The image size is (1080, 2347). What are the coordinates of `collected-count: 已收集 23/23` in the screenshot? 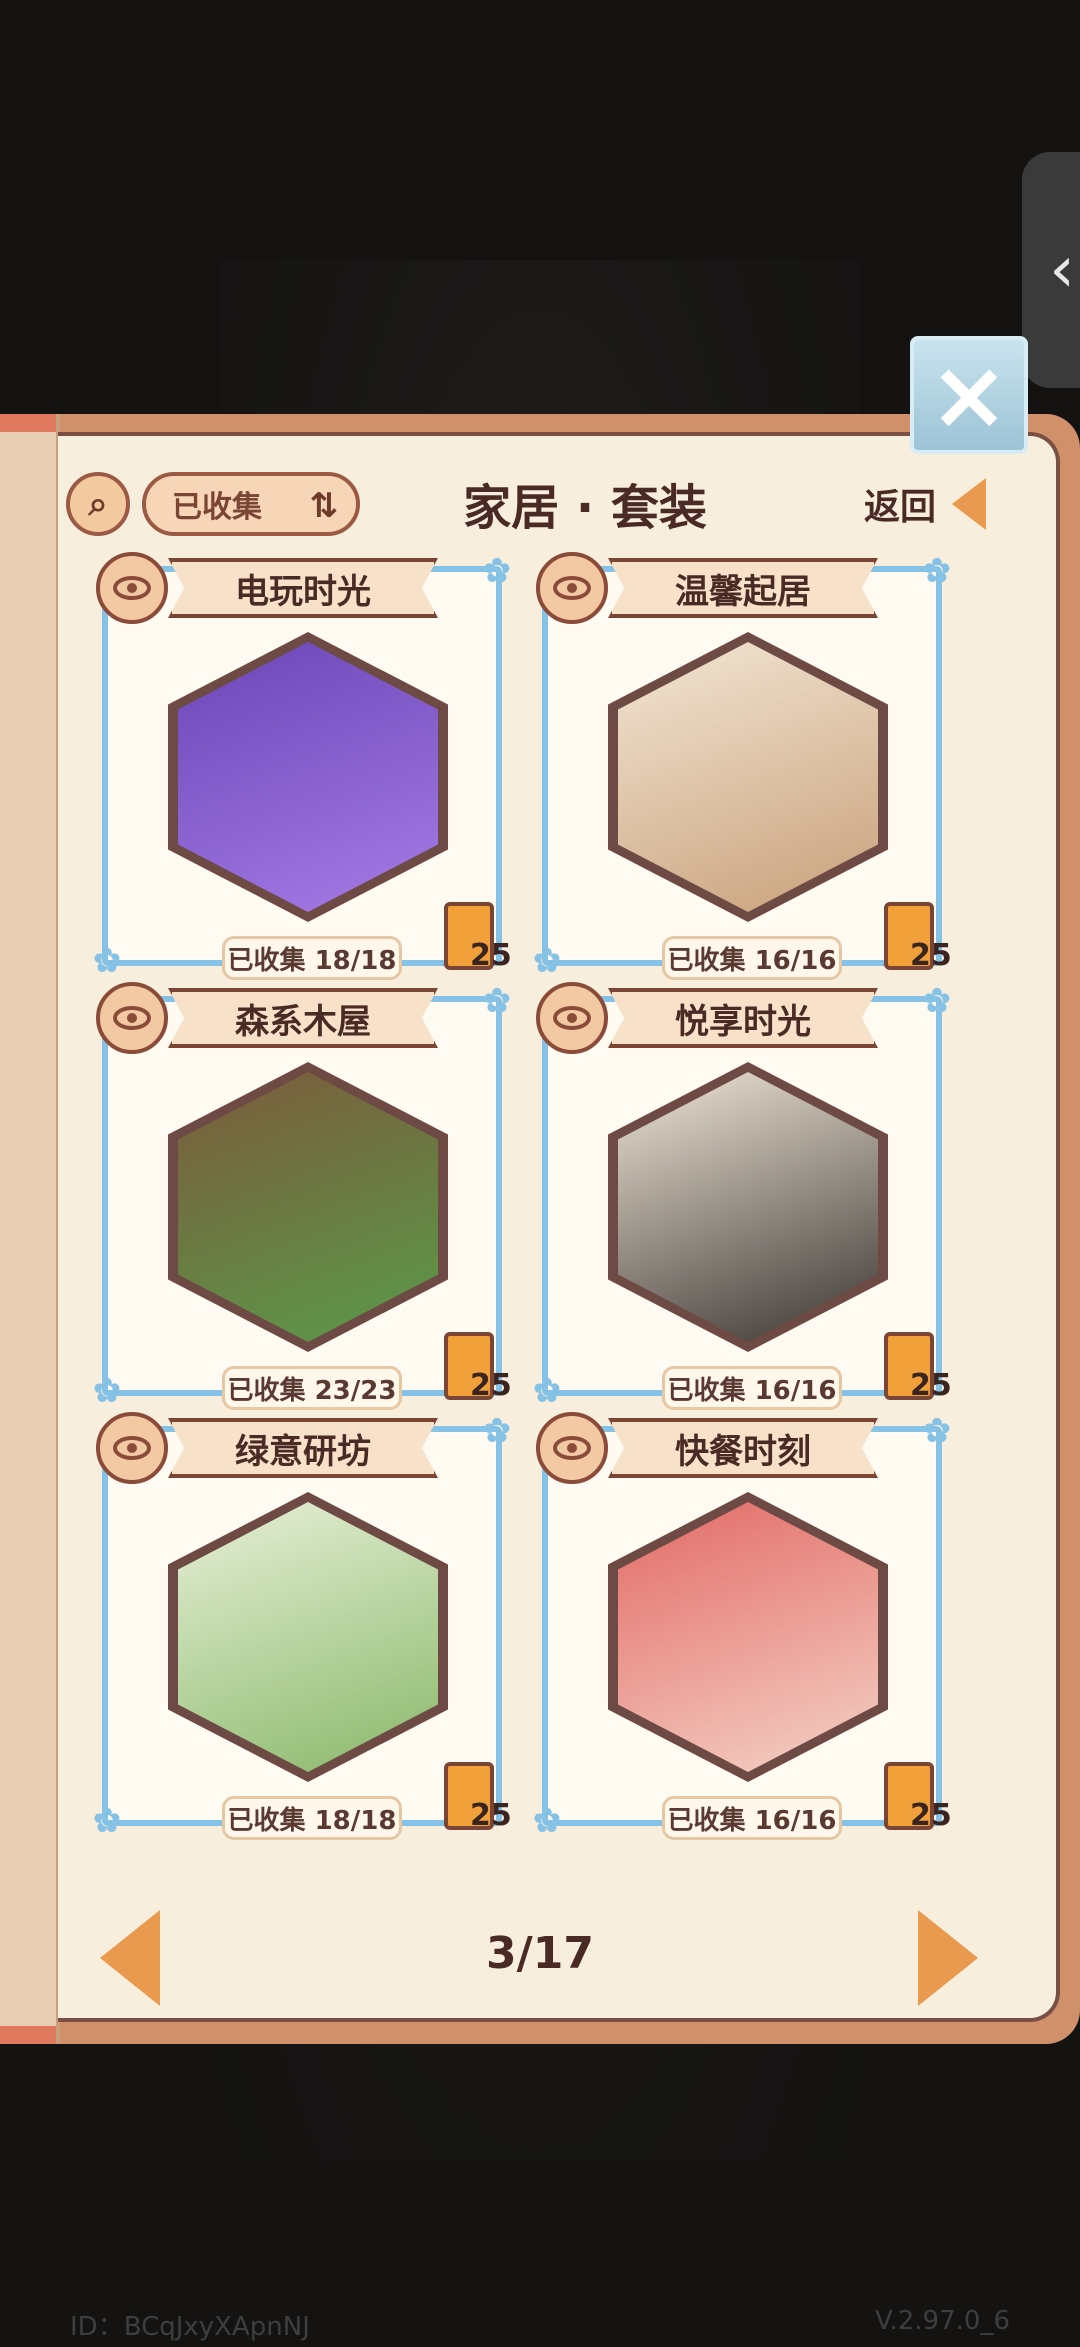 It's located at (312, 1388).